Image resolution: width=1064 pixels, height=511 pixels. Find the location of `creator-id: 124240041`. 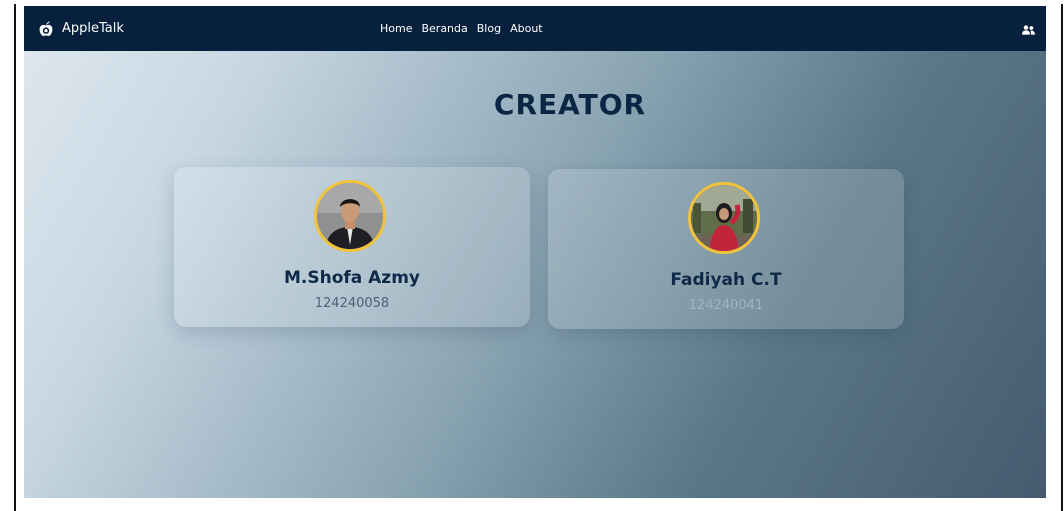

creator-id: 124240041 is located at coordinates (726, 305).